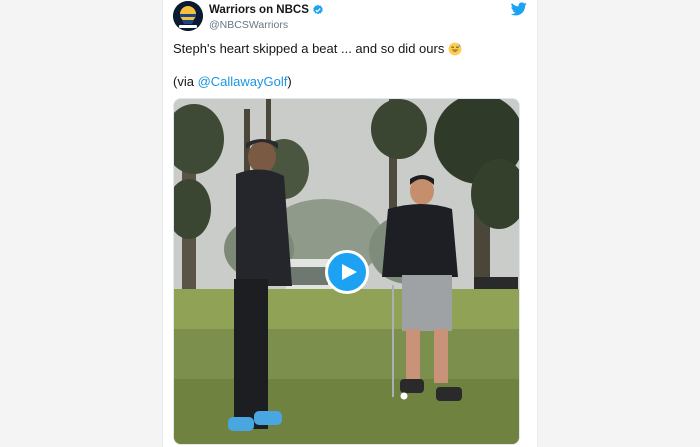 Image resolution: width=700 pixels, height=447 pixels. I want to click on account-handle: @NBCSWarriors, so click(266, 25).